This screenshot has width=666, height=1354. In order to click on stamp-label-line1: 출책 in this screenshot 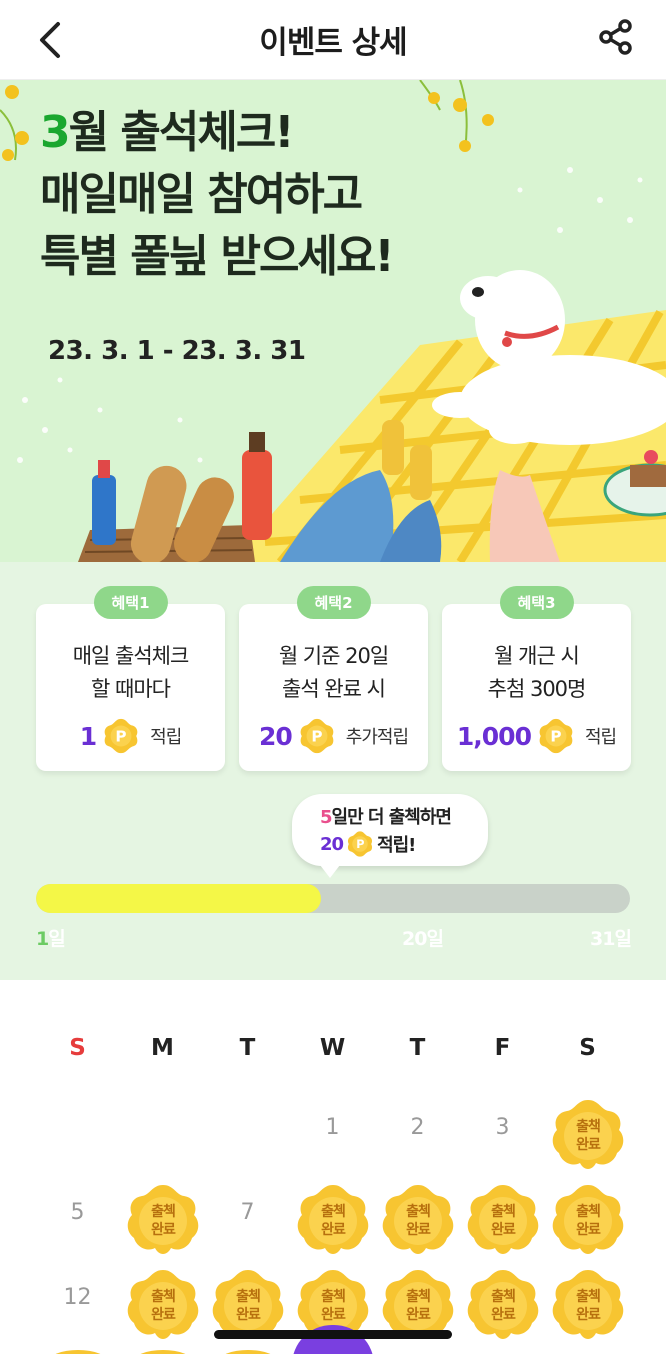, I will do `click(588, 1127)`.